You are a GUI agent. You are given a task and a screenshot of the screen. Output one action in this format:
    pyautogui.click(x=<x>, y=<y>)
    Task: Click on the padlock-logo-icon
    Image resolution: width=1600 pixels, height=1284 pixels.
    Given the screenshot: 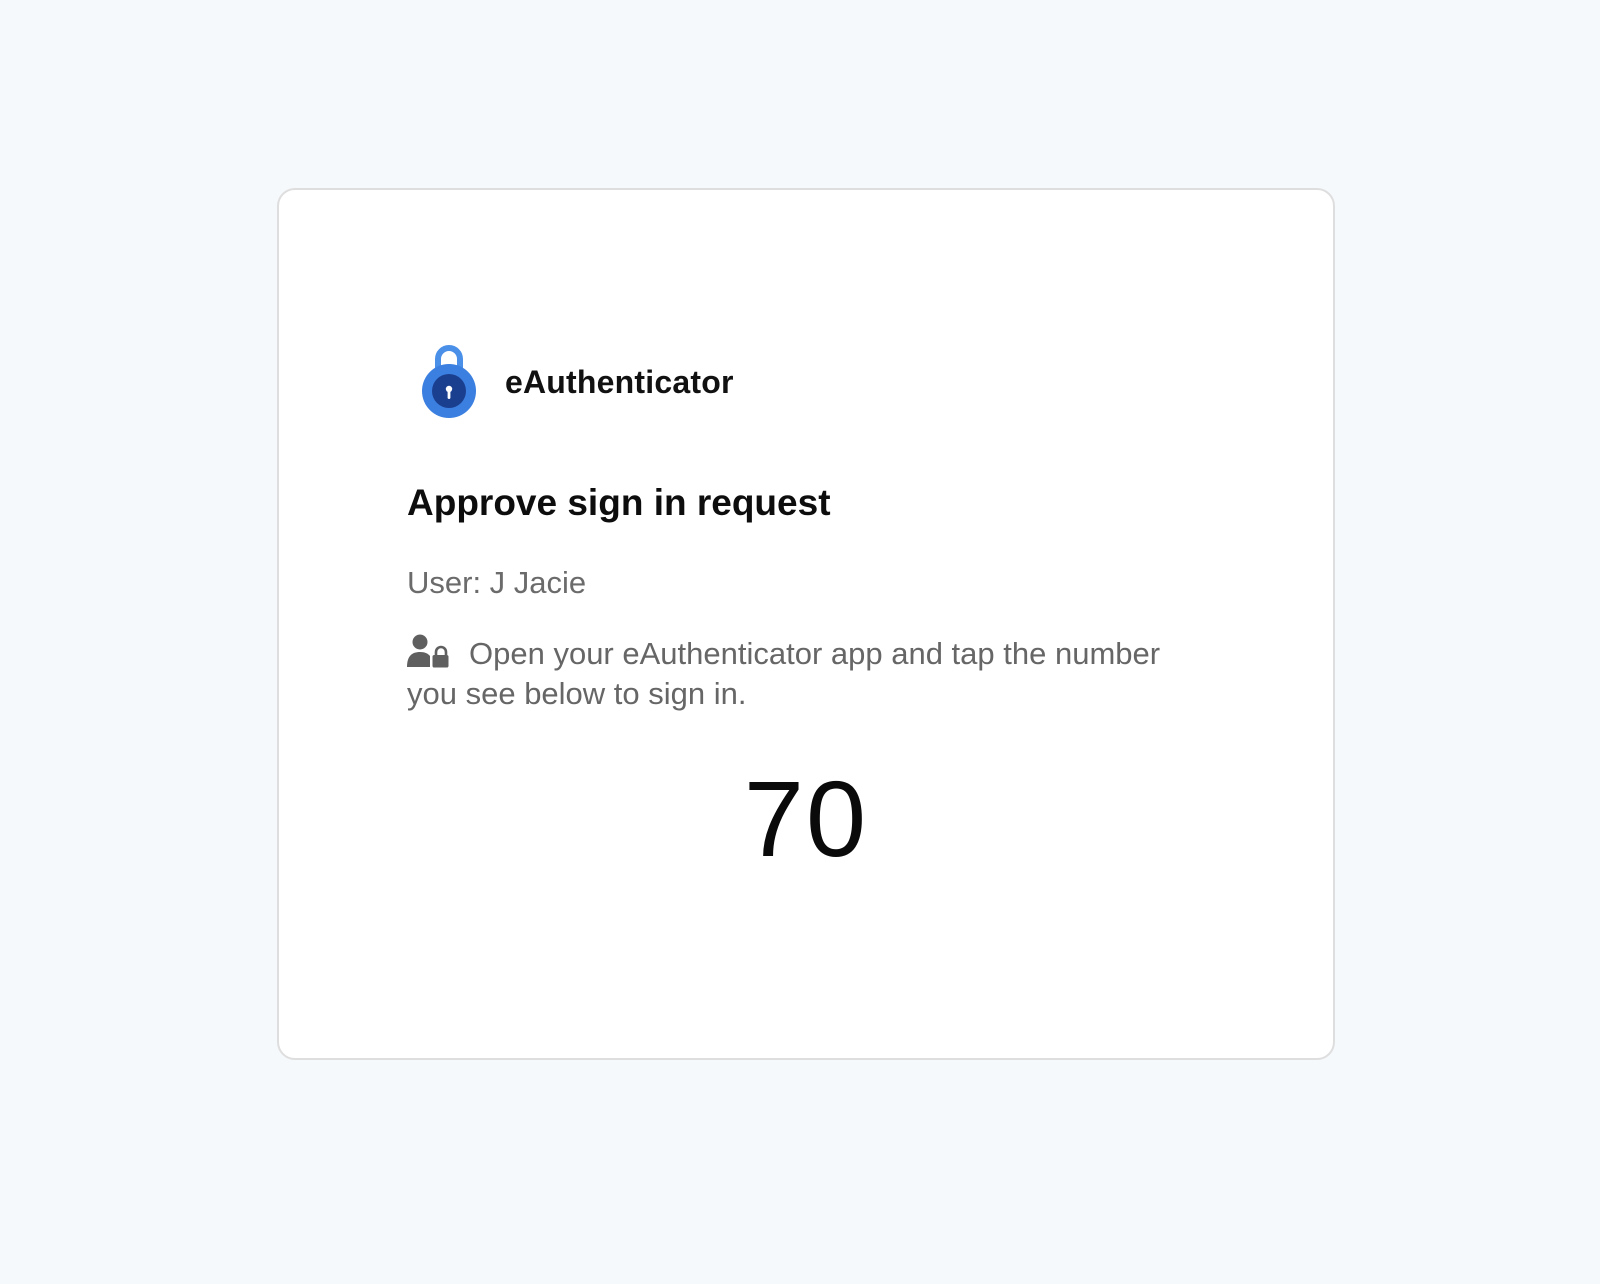 What is the action you would take?
    pyautogui.click(x=449, y=382)
    